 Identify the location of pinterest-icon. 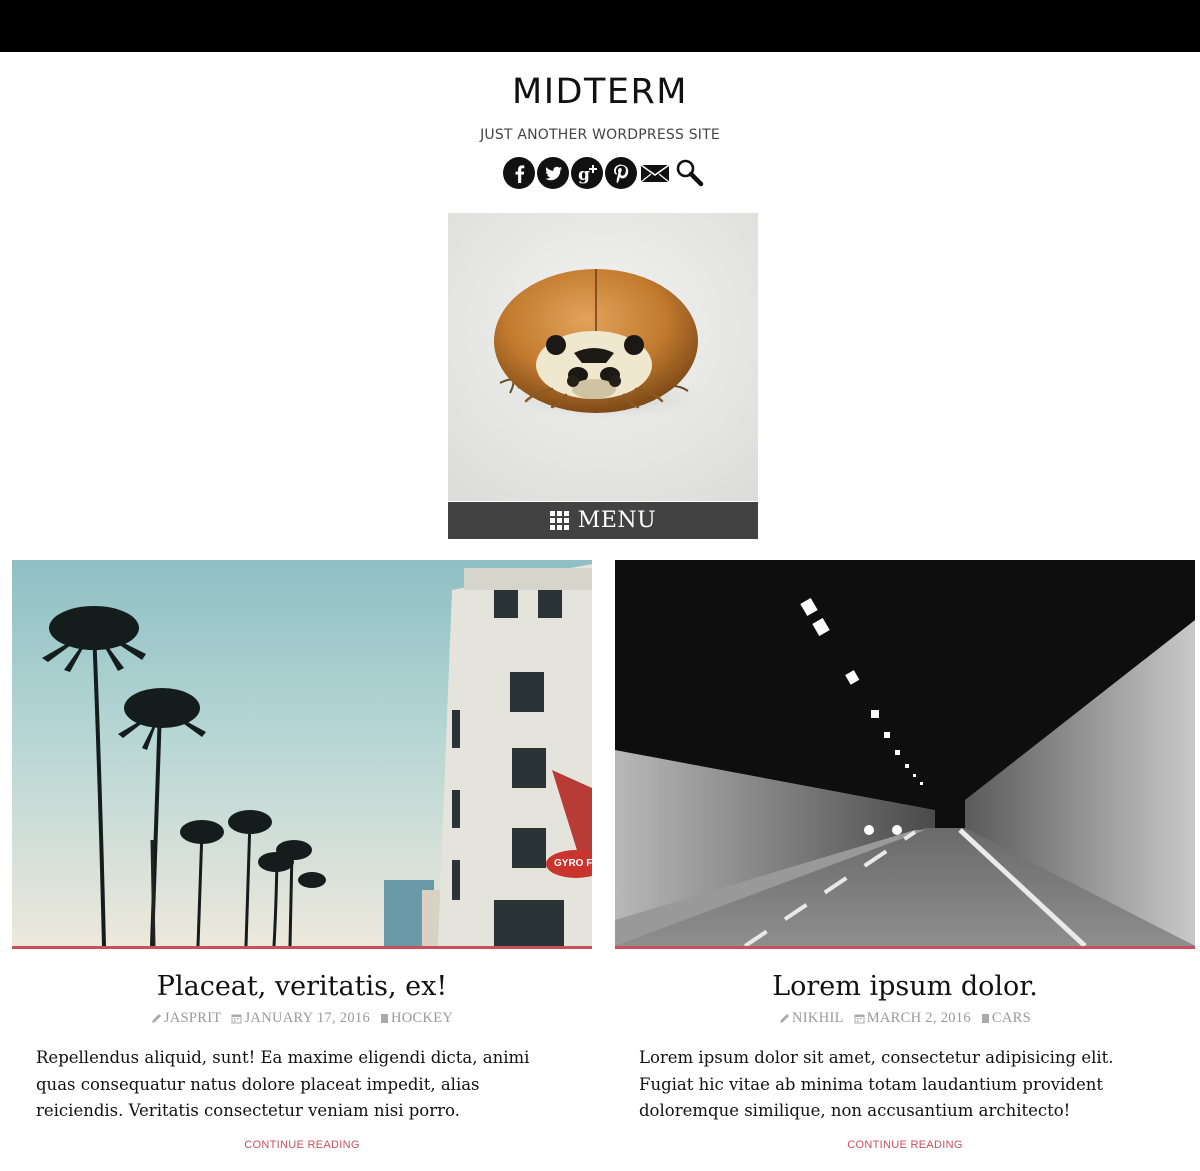
(621, 173).